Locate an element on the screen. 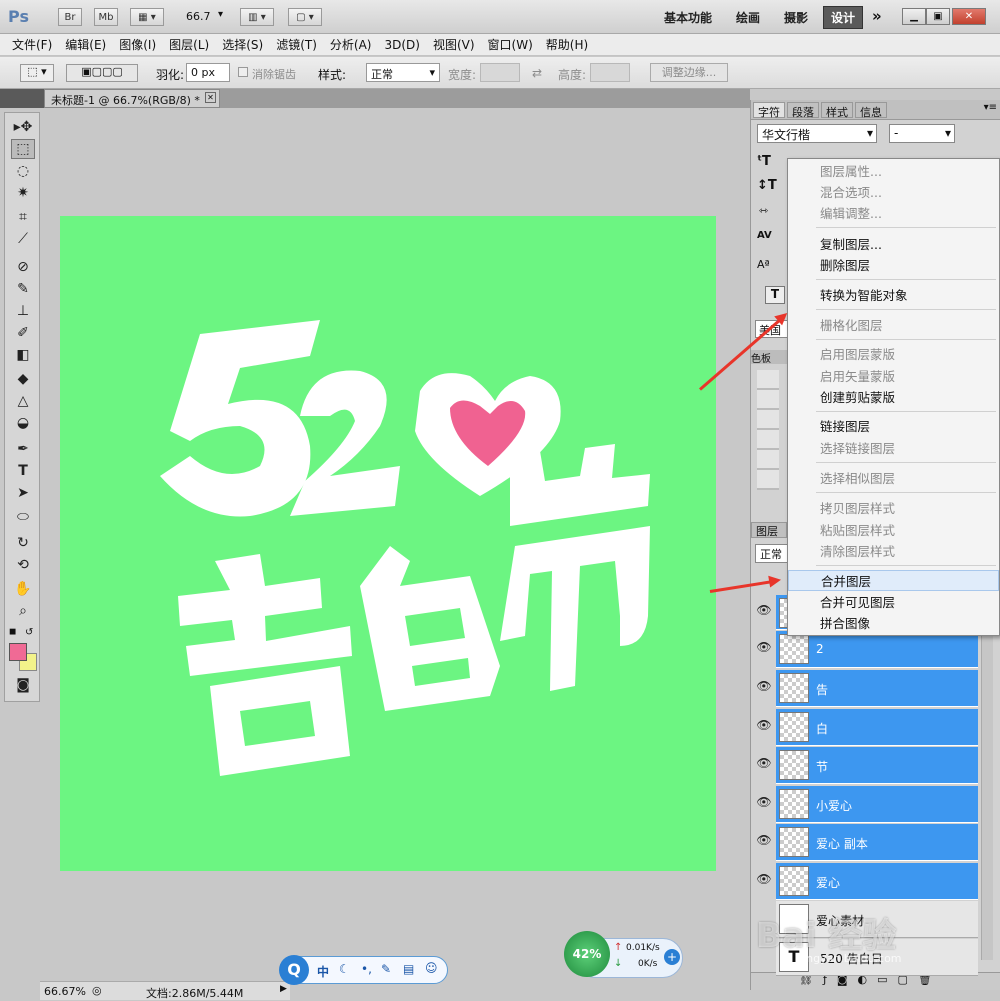 The image size is (1000, 1001). status-arrow-icon: ▶ is located at coordinates (283, 989).